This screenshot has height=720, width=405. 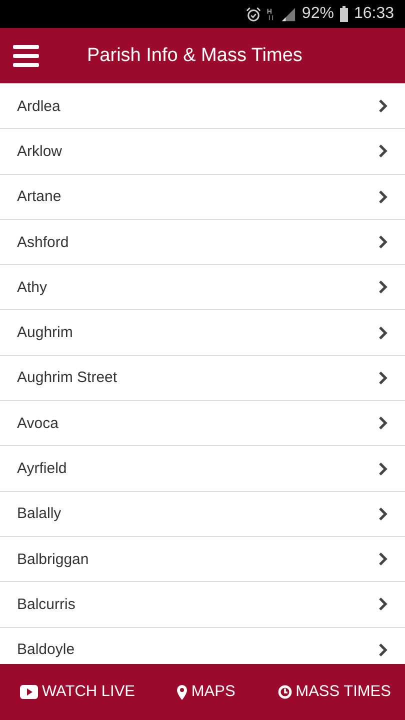 What do you see at coordinates (334, 692) in the screenshot?
I see `nav-button: MASS TIMES` at bounding box center [334, 692].